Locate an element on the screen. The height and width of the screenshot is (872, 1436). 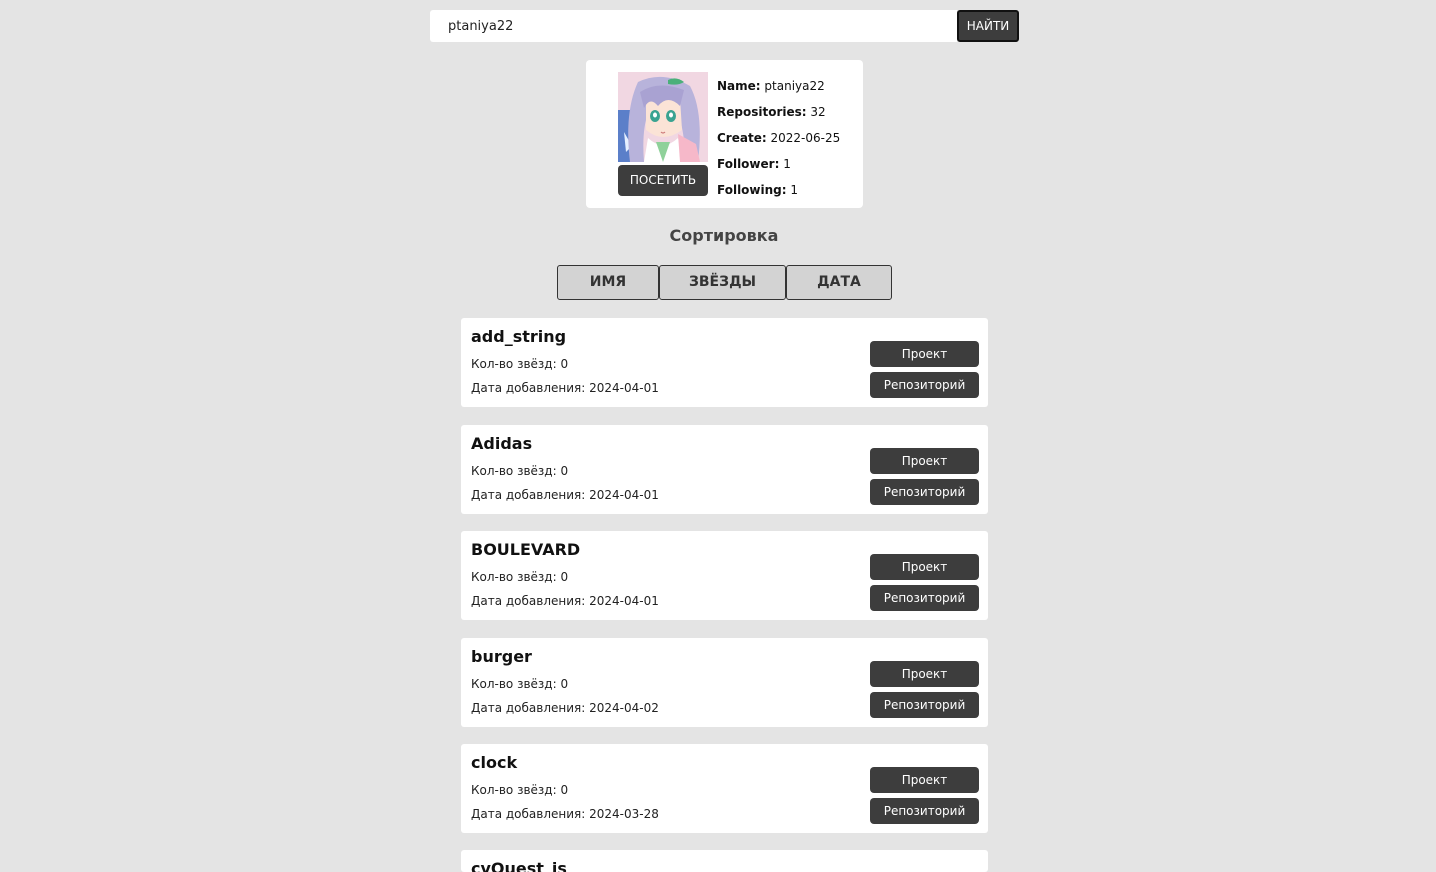
repo-date: Дата добавления: 2024-03-28 is located at coordinates (565, 814).